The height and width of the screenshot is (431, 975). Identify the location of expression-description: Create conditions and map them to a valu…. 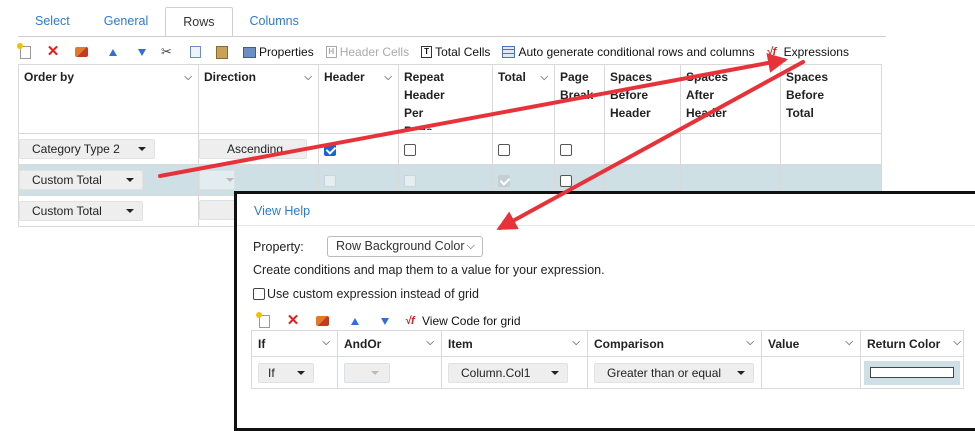
(429, 270).